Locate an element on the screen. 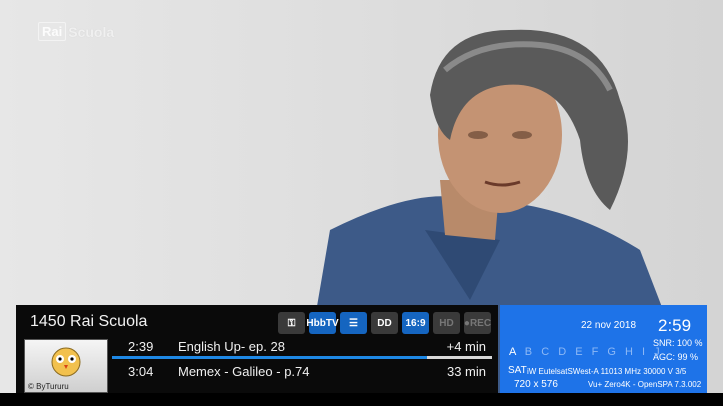 Image resolution: width=723 pixels, height=406 pixels. dolby-icon: DD is located at coordinates (384, 323).